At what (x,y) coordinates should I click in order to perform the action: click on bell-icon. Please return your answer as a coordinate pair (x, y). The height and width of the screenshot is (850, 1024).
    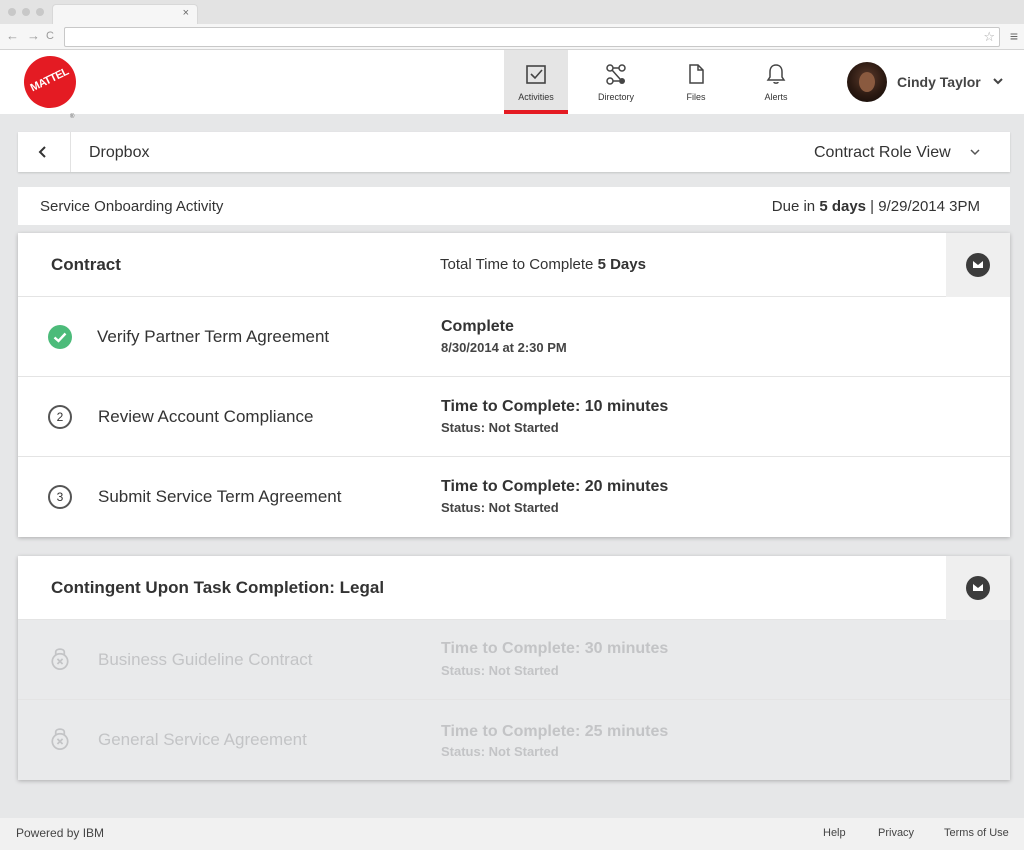
    Looking at the image, I should click on (776, 74).